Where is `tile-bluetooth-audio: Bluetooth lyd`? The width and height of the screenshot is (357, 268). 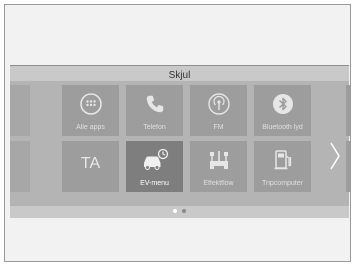 tile-bluetooth-audio: Bluetooth lyd is located at coordinates (282, 110).